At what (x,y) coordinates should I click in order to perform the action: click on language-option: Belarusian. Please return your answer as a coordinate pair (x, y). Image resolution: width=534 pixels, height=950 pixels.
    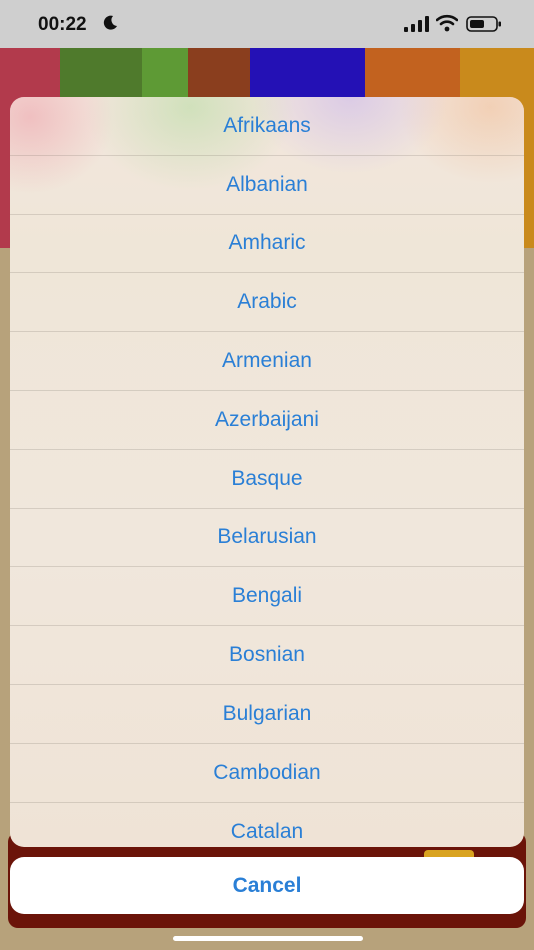
    Looking at the image, I should click on (267, 538).